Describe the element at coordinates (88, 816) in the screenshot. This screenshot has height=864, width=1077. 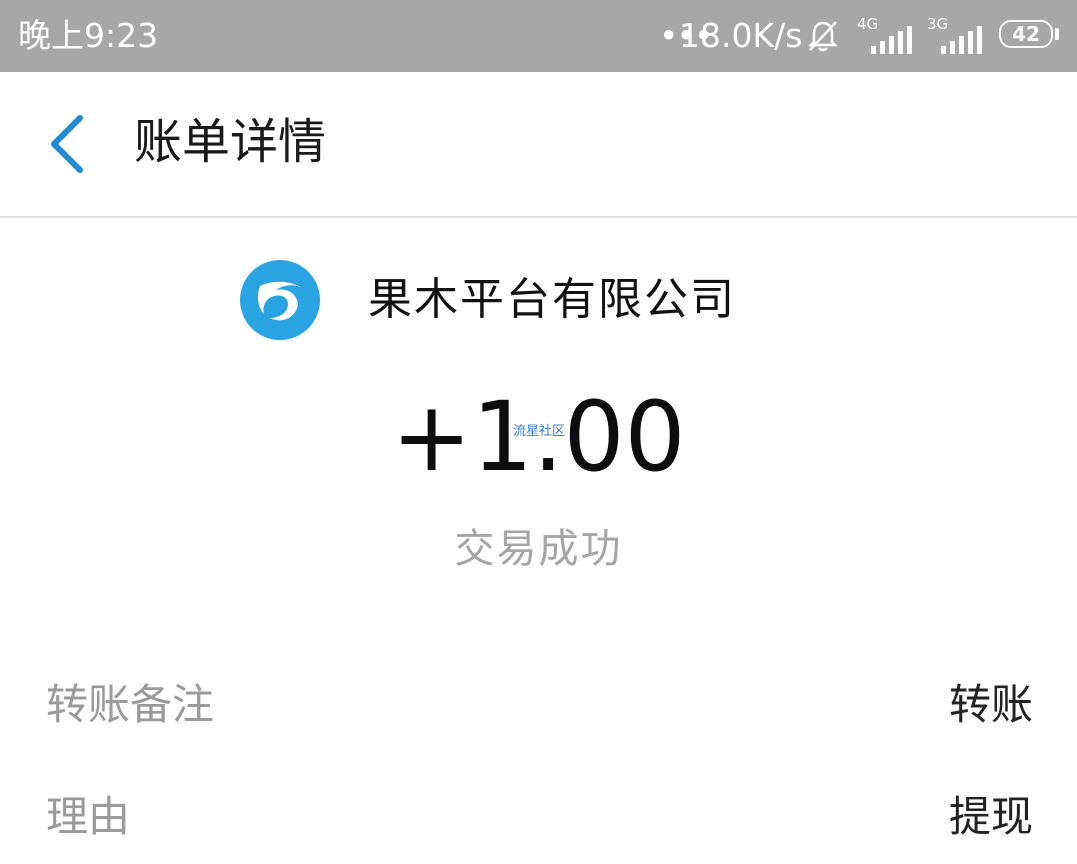
I see `detail-label: 理由` at that location.